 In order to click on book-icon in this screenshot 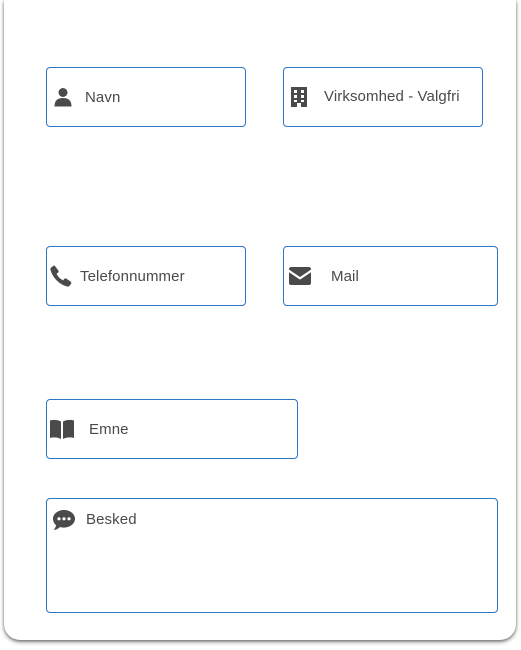, I will do `click(62, 429)`.